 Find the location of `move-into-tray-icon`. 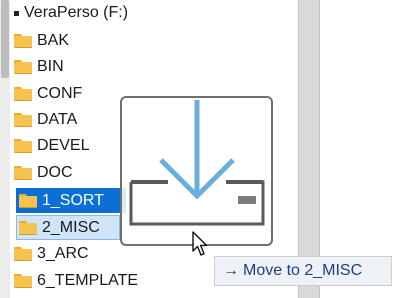

move-into-tray-icon is located at coordinates (197, 163).